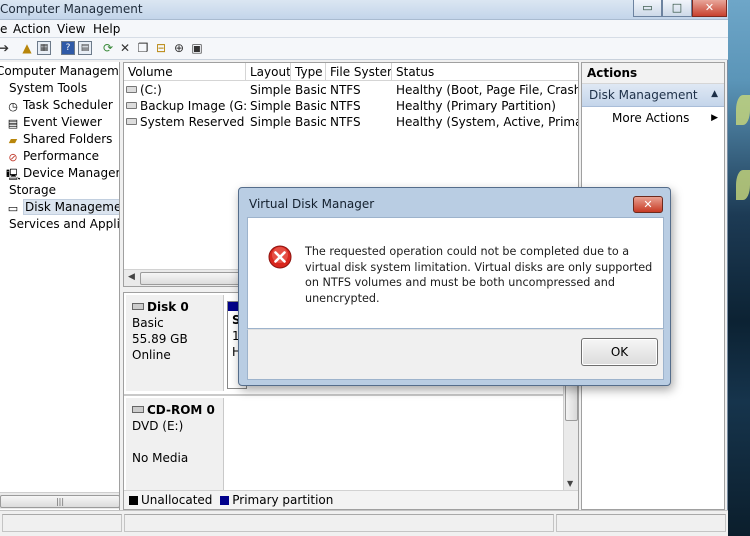  Describe the element at coordinates (193, 122) in the screenshot. I see `cell-volume: System Reserved (F:)` at that location.